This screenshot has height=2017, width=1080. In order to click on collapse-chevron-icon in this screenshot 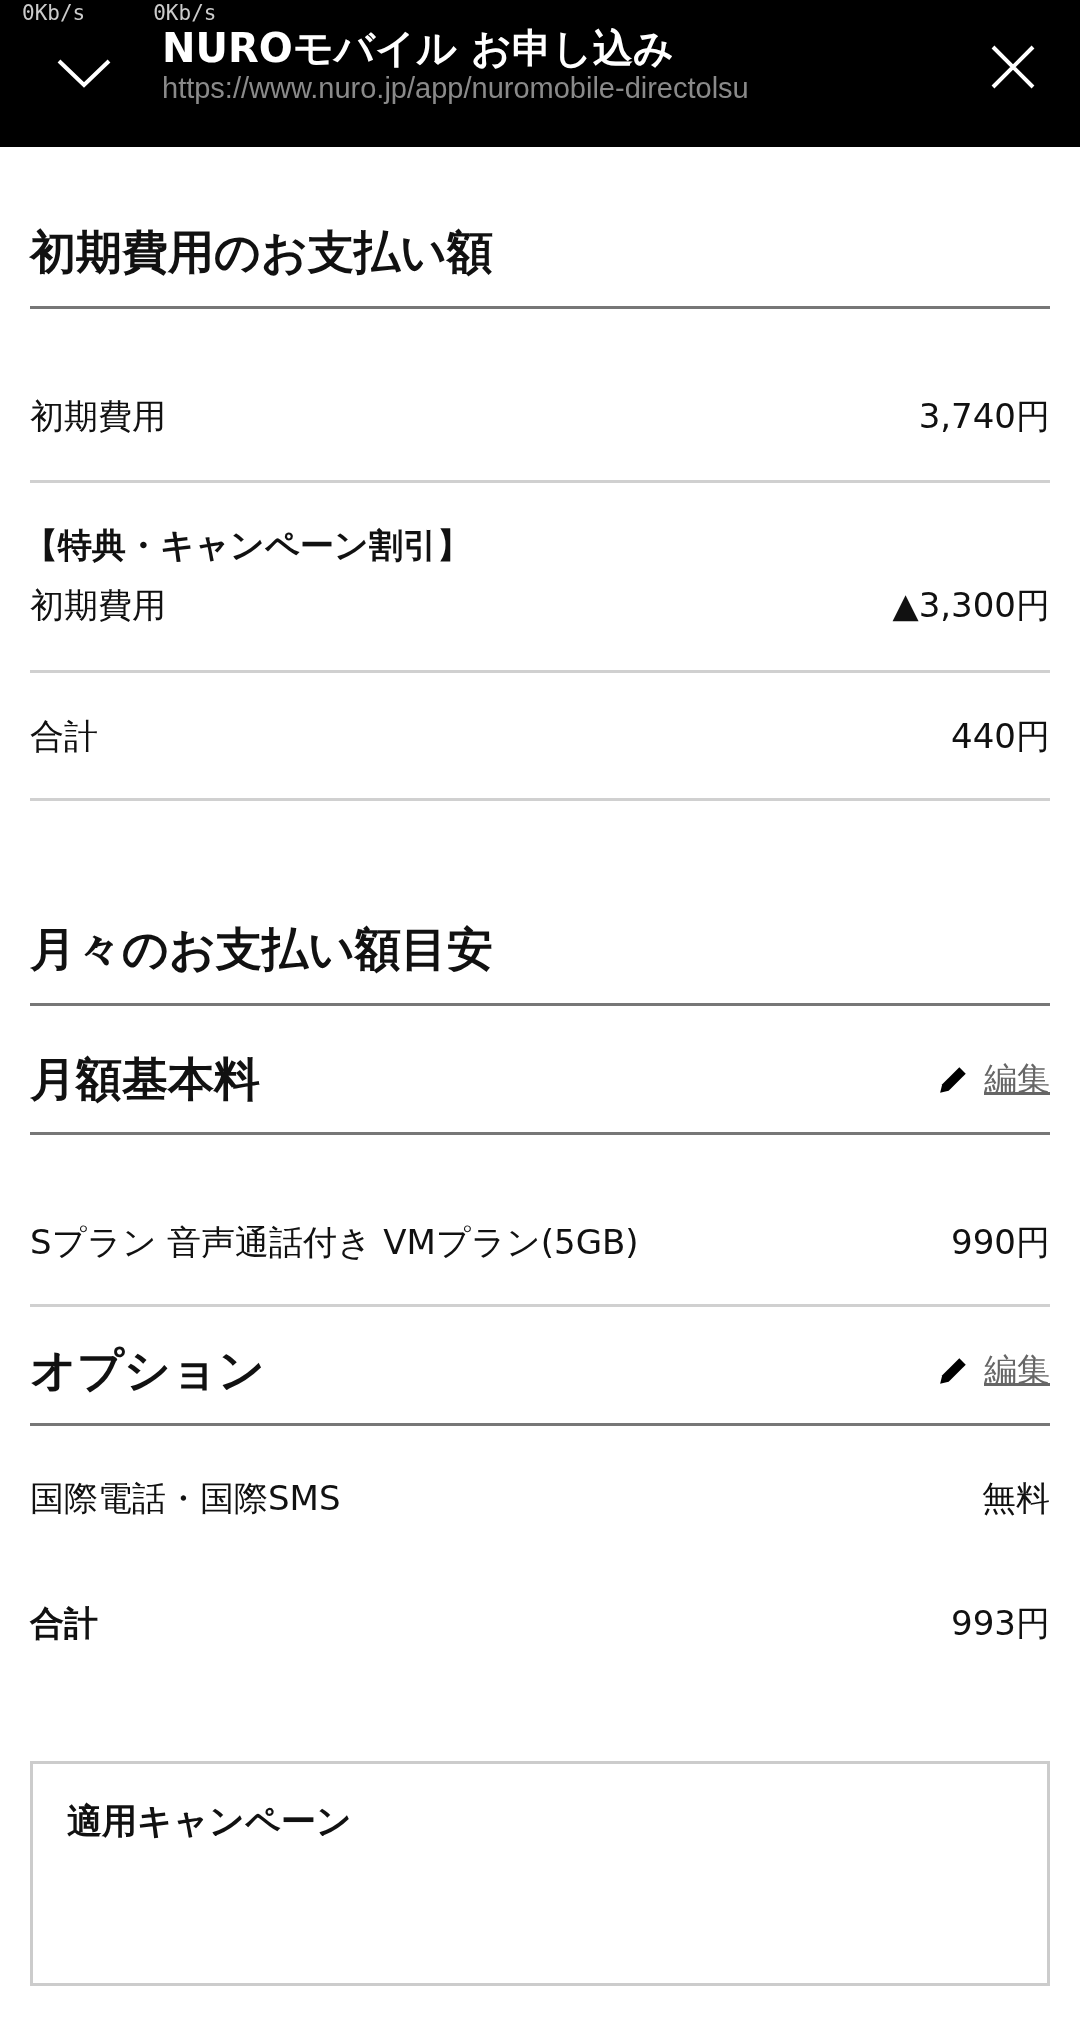, I will do `click(84, 73)`.